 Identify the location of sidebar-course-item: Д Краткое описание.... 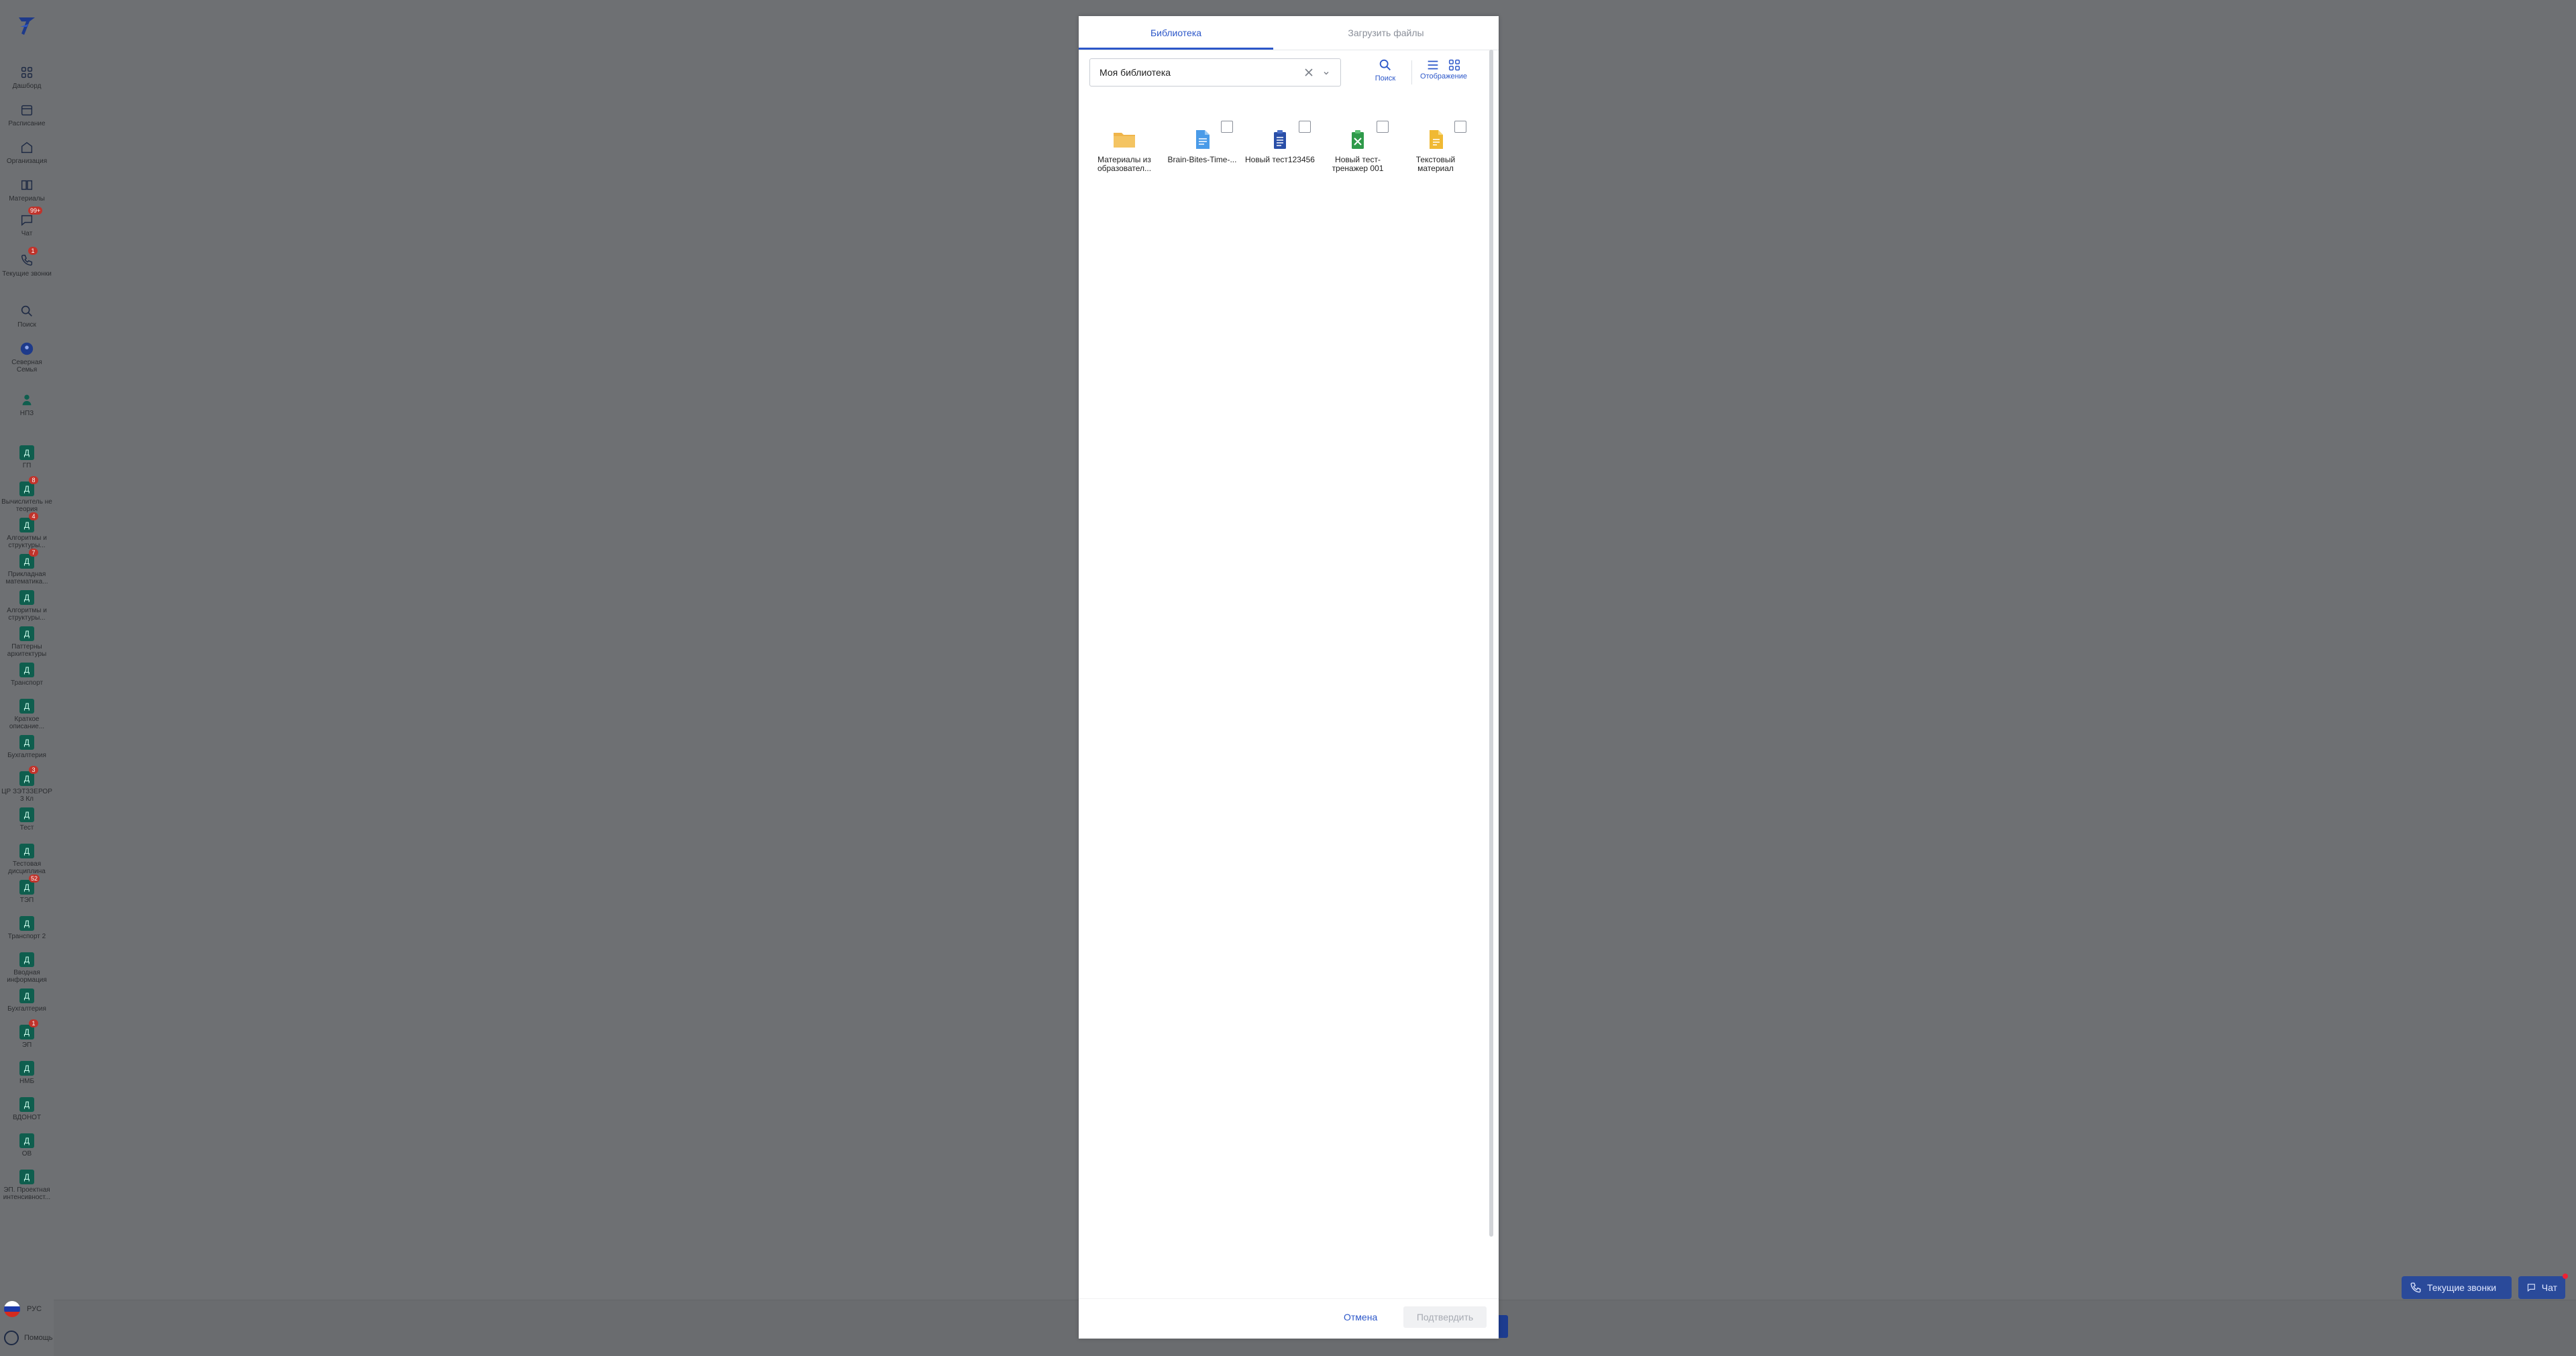
(27, 714).